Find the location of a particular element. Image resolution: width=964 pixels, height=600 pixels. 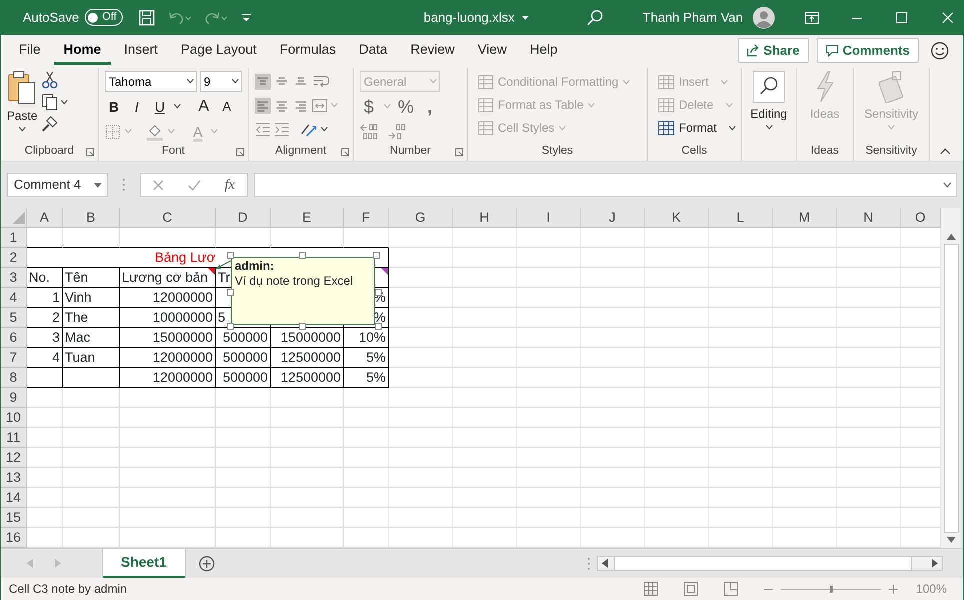

ribbon-tab: Review is located at coordinates (432, 50).